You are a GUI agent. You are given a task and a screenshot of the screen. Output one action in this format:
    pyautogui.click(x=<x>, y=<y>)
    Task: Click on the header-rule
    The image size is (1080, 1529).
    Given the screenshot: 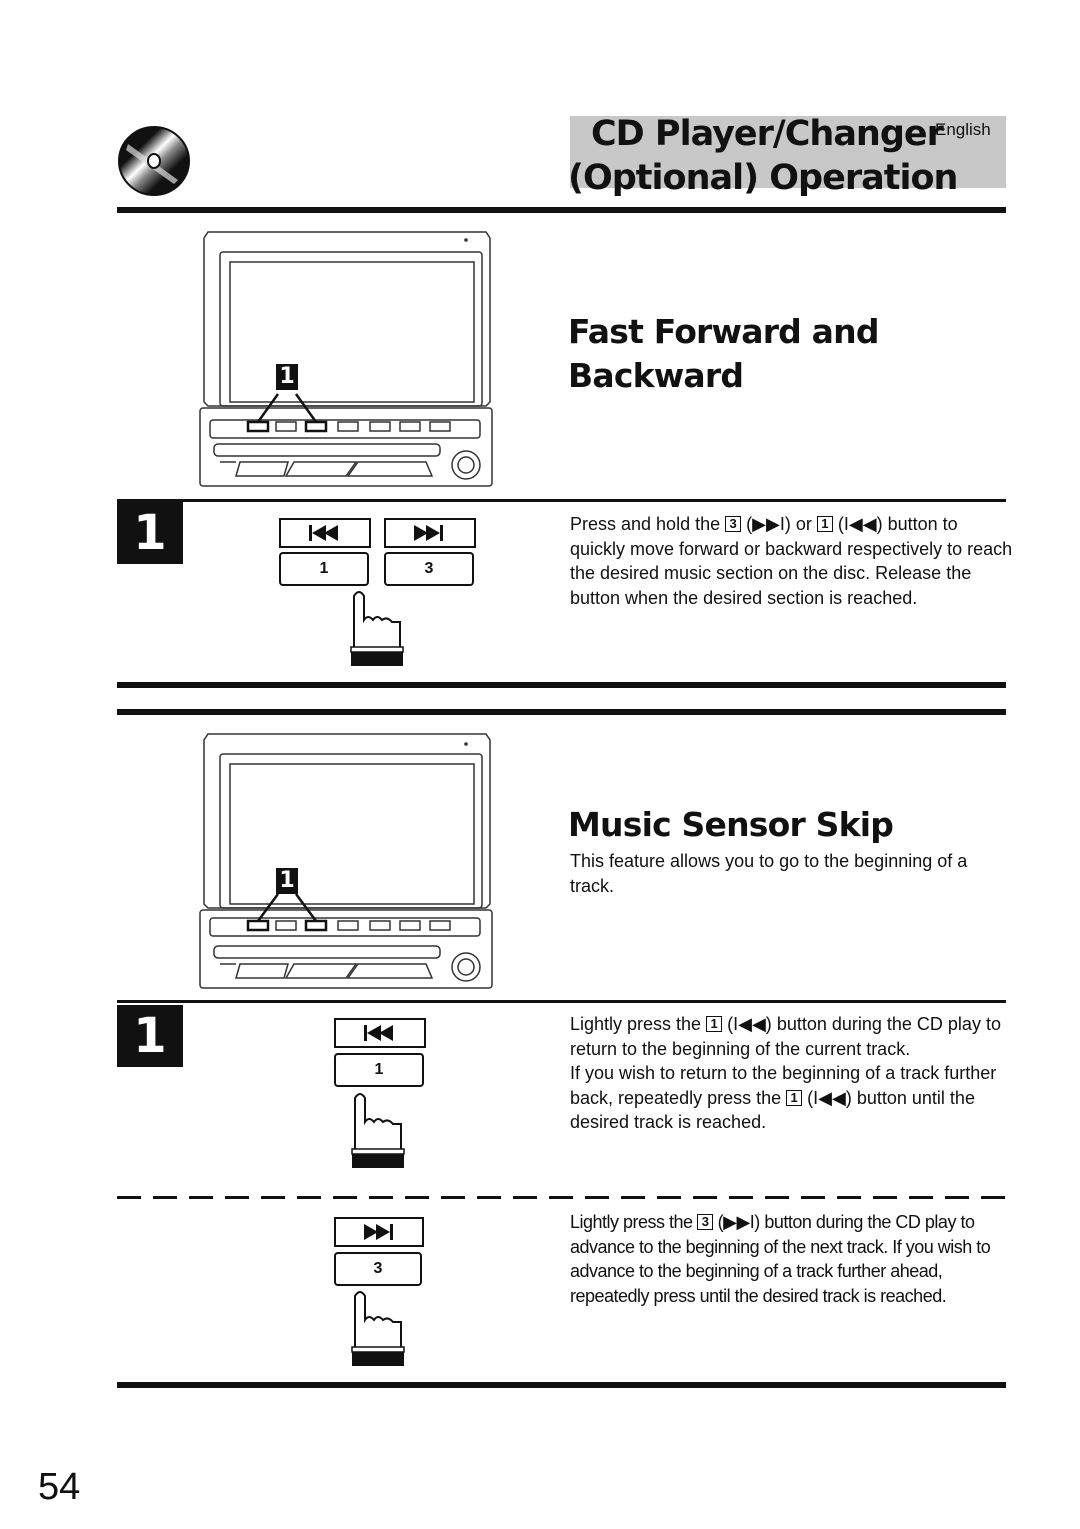 What is the action you would take?
    pyautogui.click(x=561, y=210)
    